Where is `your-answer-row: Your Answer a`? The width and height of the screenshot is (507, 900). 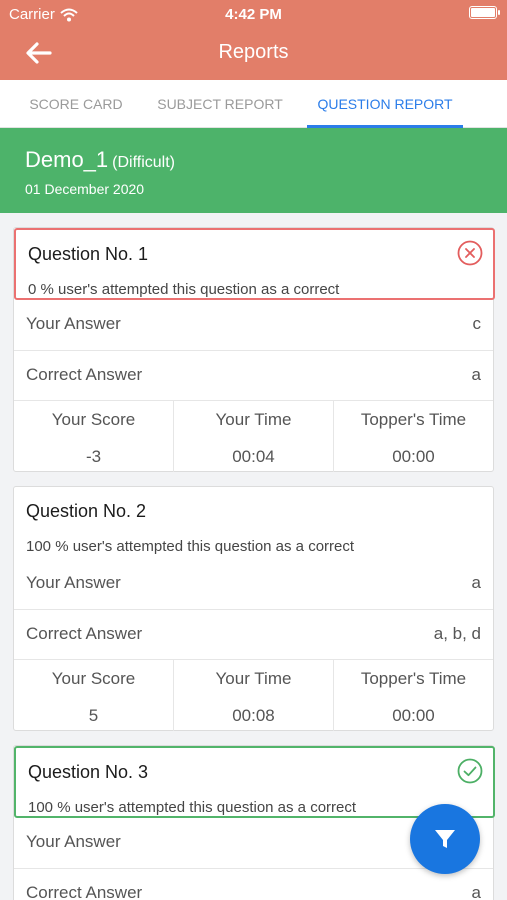
your-answer-row: Your Answer a is located at coordinates (253, 584).